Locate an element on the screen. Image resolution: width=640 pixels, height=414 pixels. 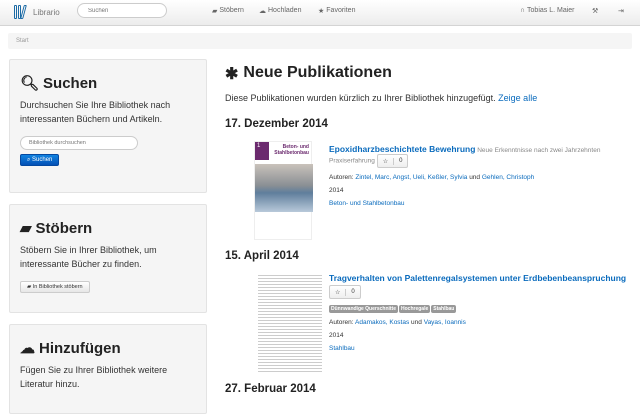
author-link: Adamakos, Kostas is located at coordinates (382, 322).